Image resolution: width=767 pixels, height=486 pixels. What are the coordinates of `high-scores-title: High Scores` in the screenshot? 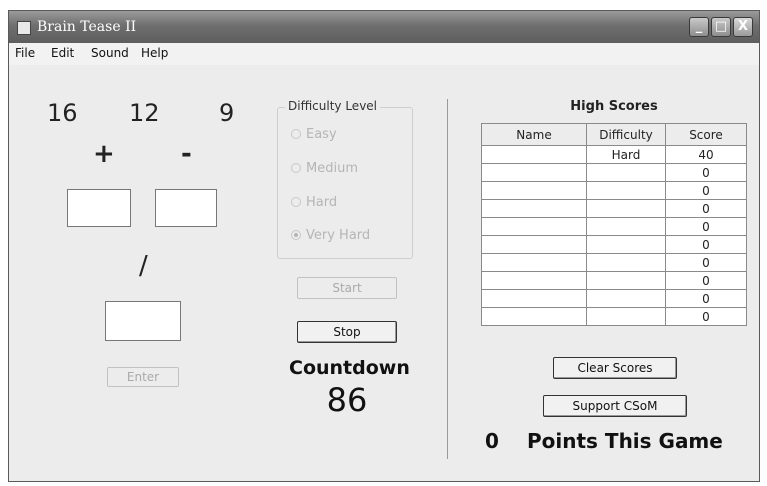 It's located at (614, 106).